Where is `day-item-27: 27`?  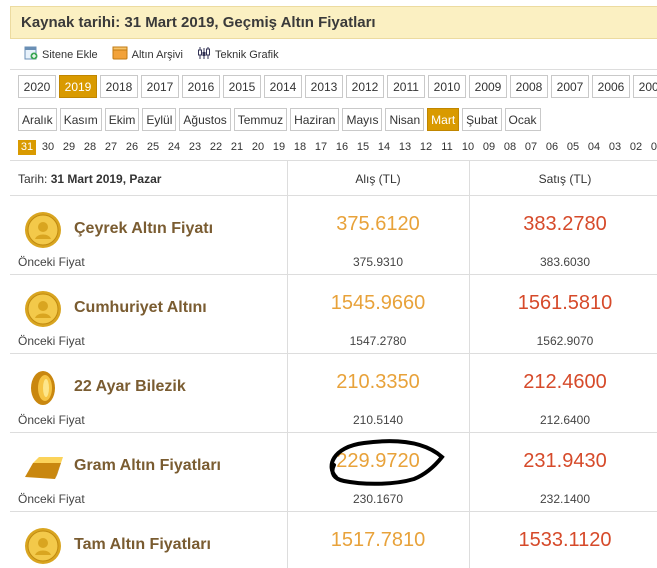
day-item-27: 27 is located at coordinates (111, 147).